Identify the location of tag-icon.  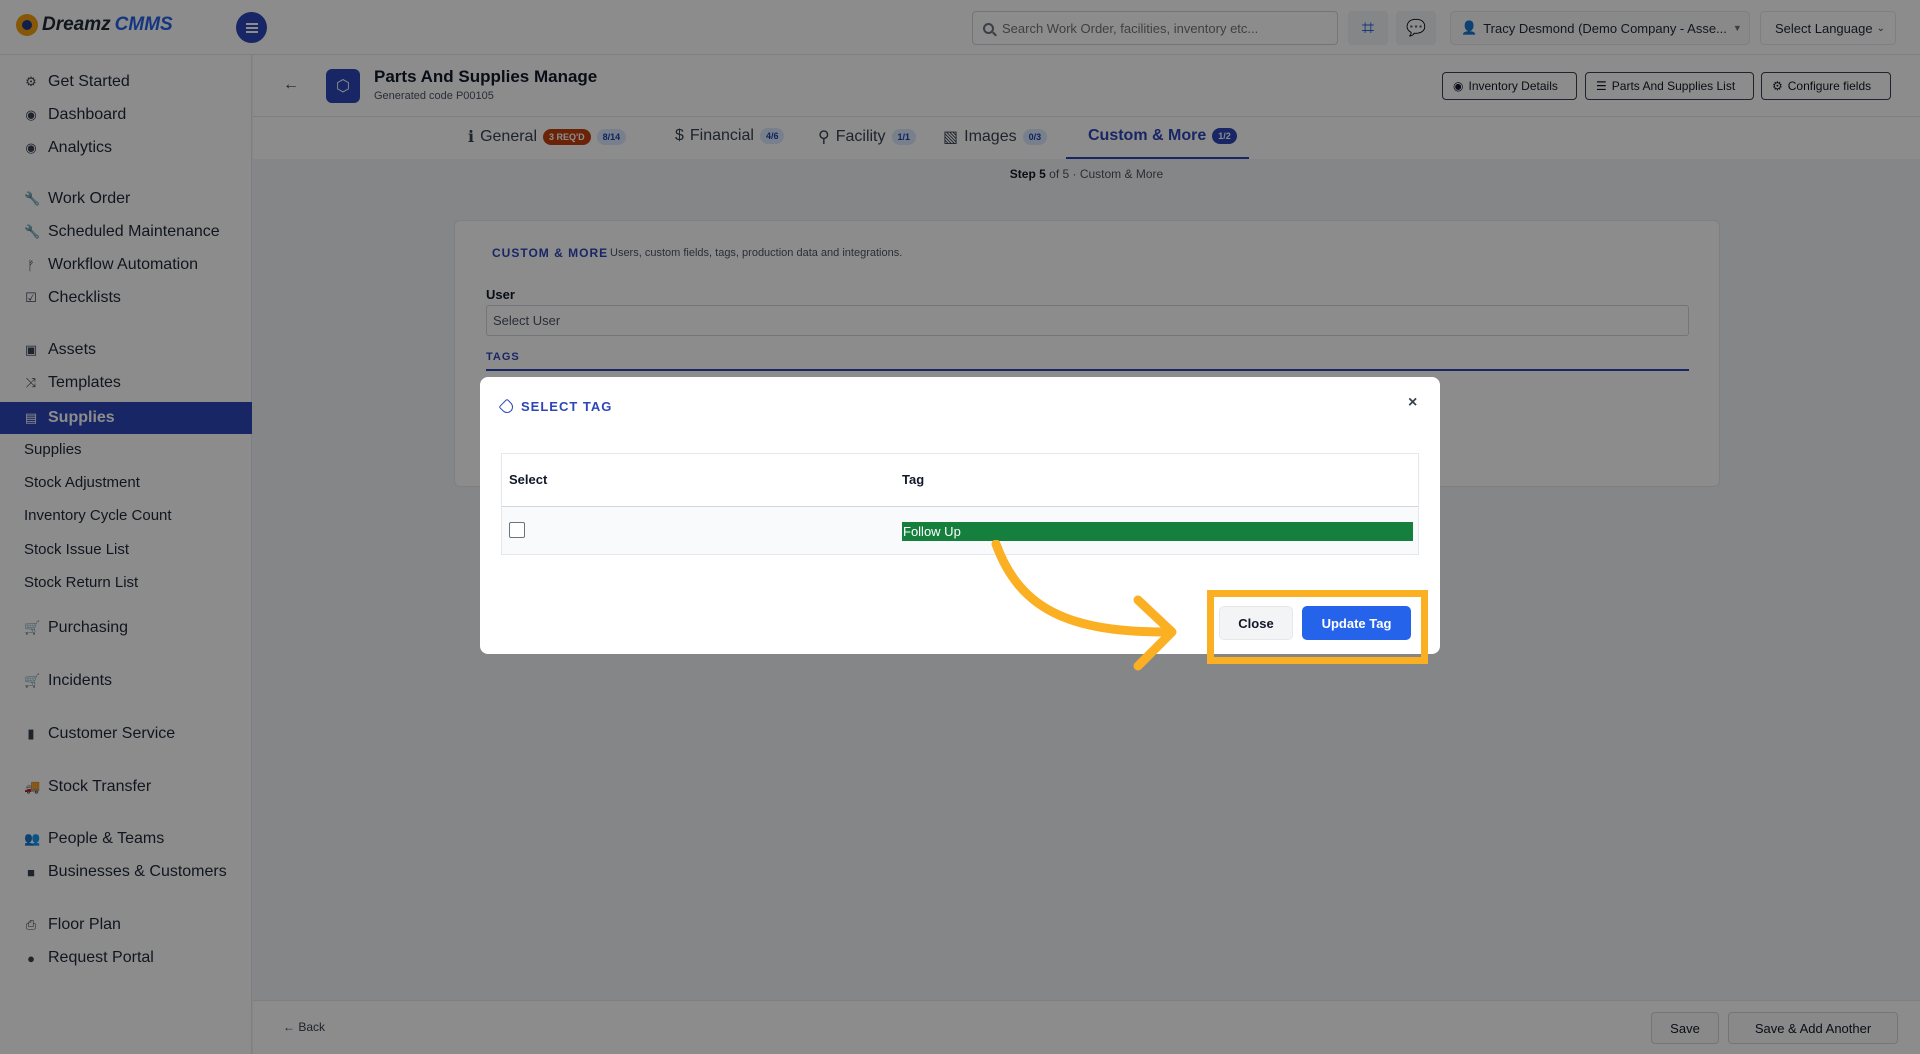
(507, 406).